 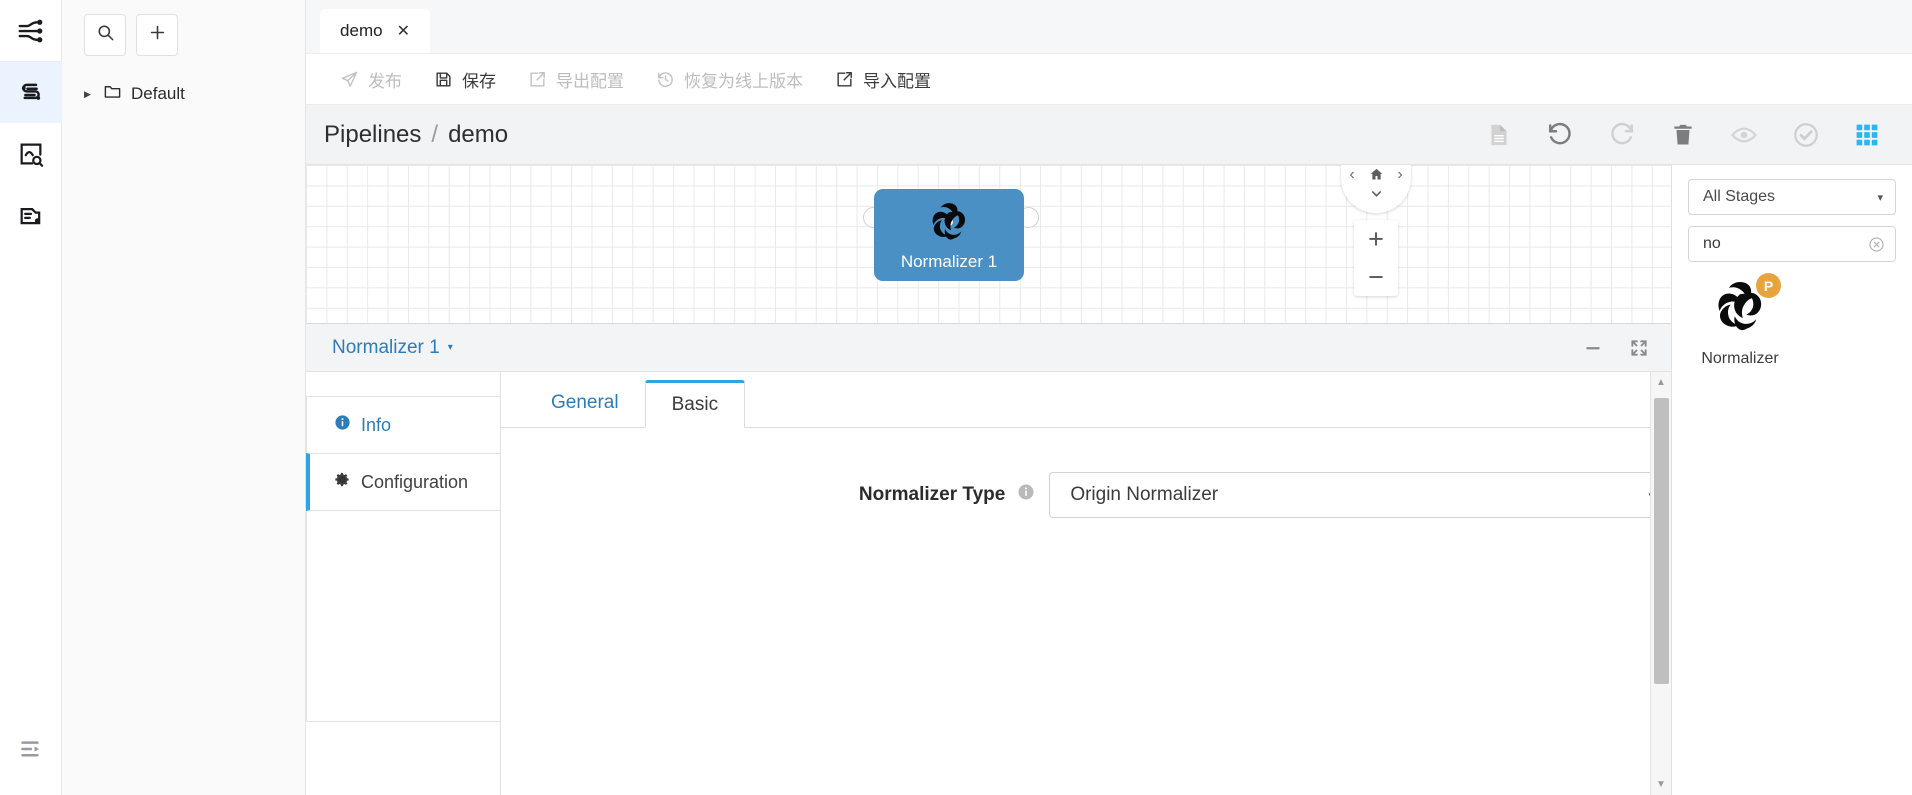 What do you see at coordinates (1026, 495) in the screenshot?
I see `info-circle-icon` at bounding box center [1026, 495].